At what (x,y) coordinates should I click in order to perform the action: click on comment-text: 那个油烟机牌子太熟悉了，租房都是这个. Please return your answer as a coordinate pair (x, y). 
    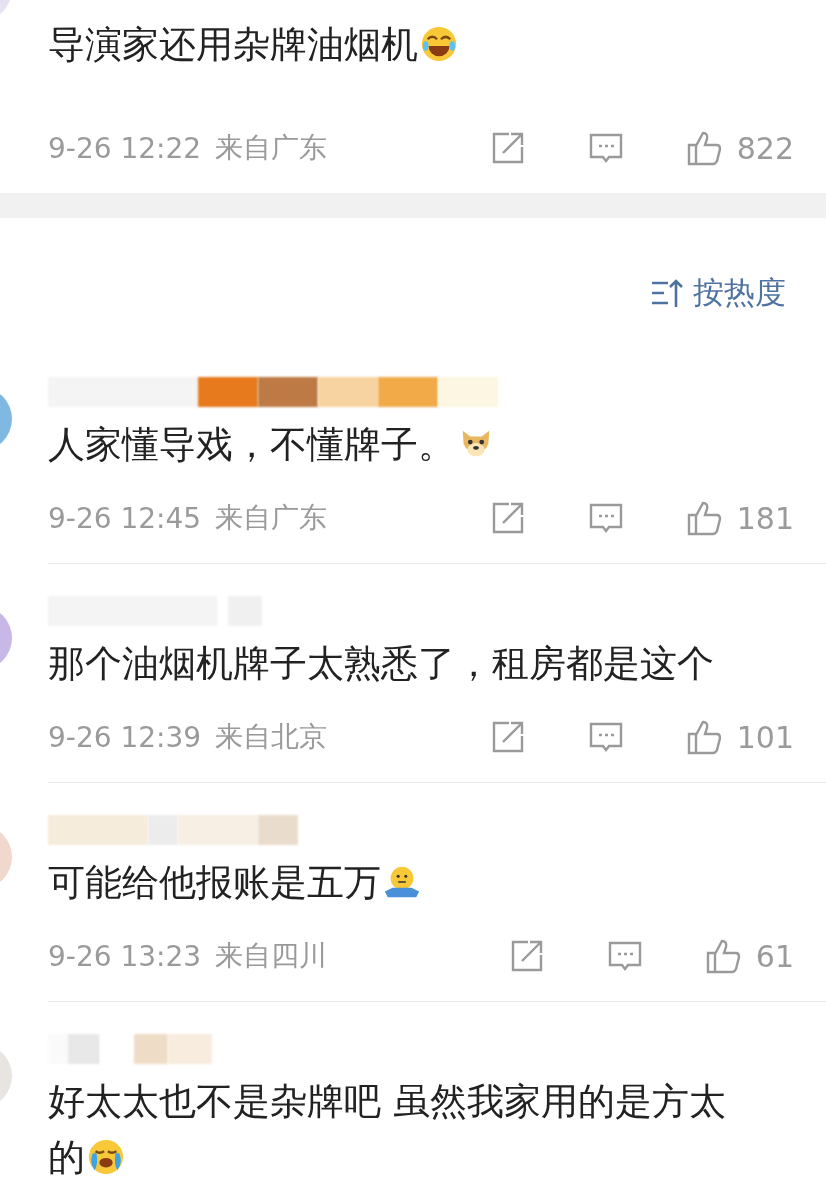
    Looking at the image, I should click on (381, 664).